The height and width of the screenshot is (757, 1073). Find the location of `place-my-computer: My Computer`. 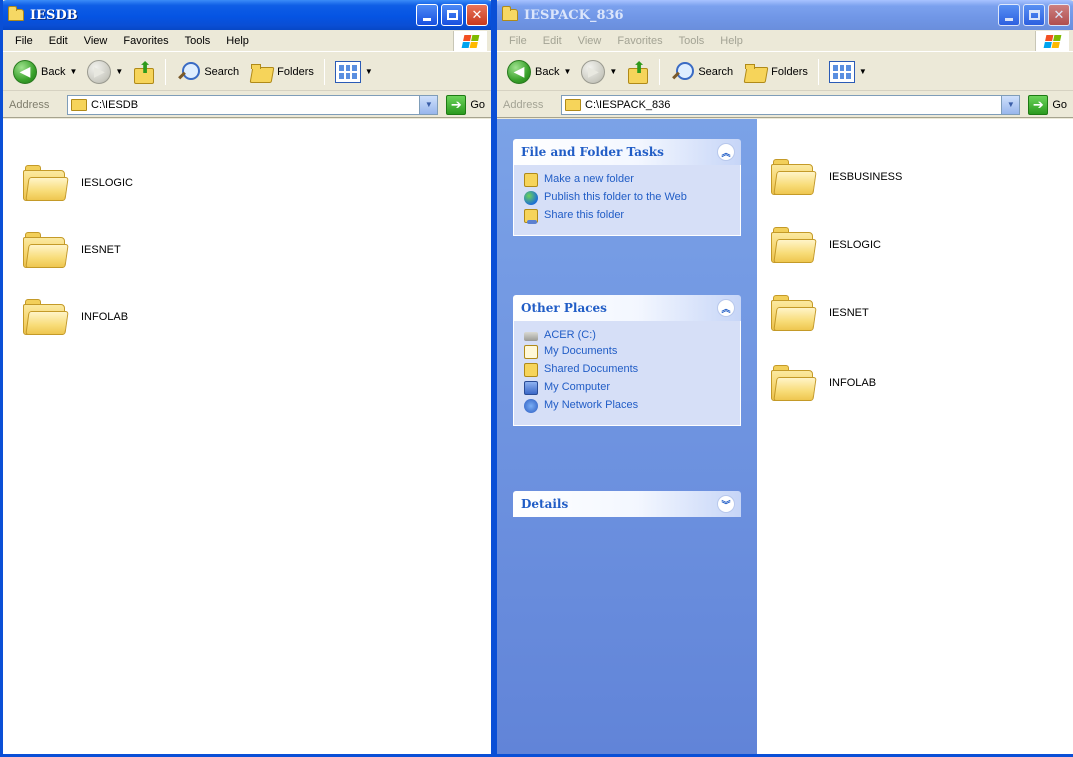

place-my-computer: My Computer is located at coordinates (628, 388).